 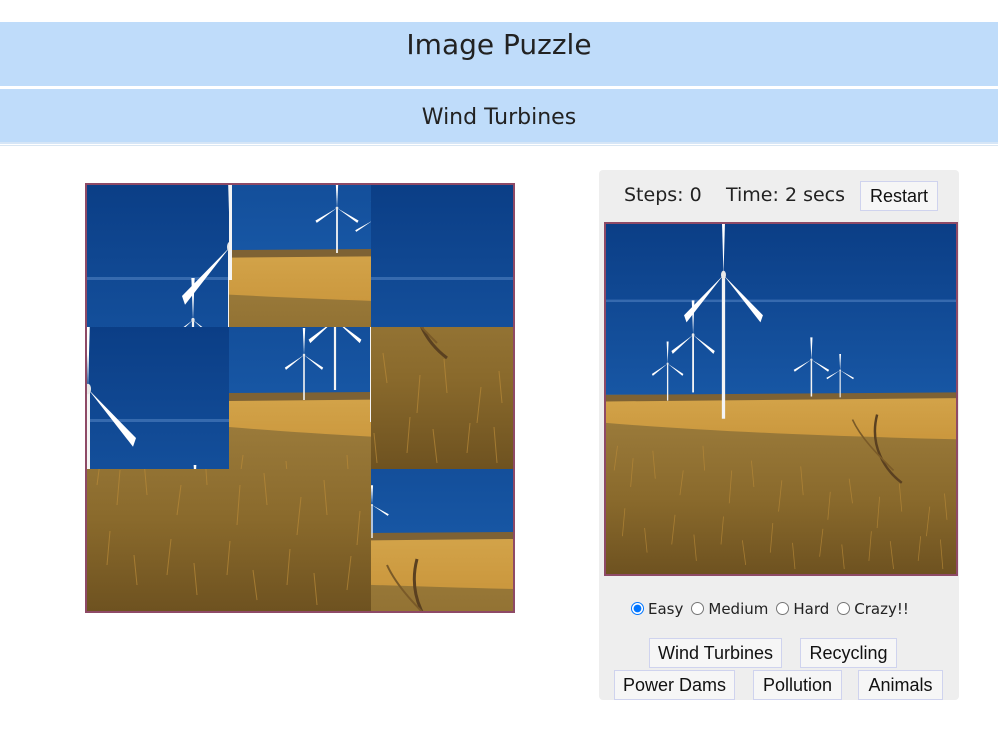 I want to click on difficulty-option-crazy: Crazy!!, so click(x=873, y=609).